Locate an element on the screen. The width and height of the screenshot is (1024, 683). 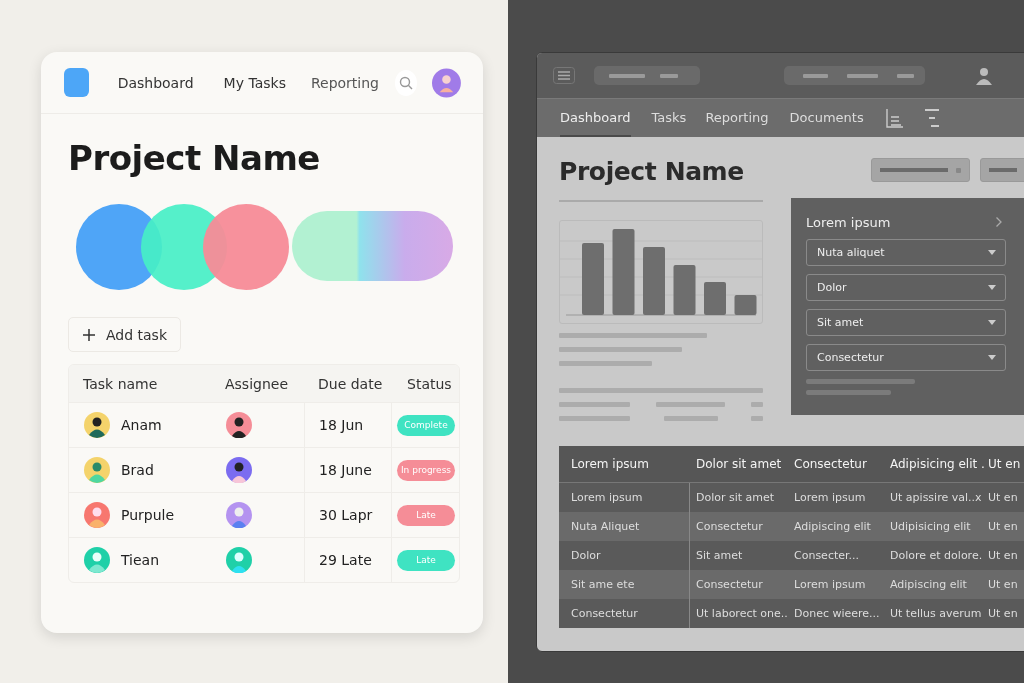
status-badge: Complete is located at coordinates (426, 425).